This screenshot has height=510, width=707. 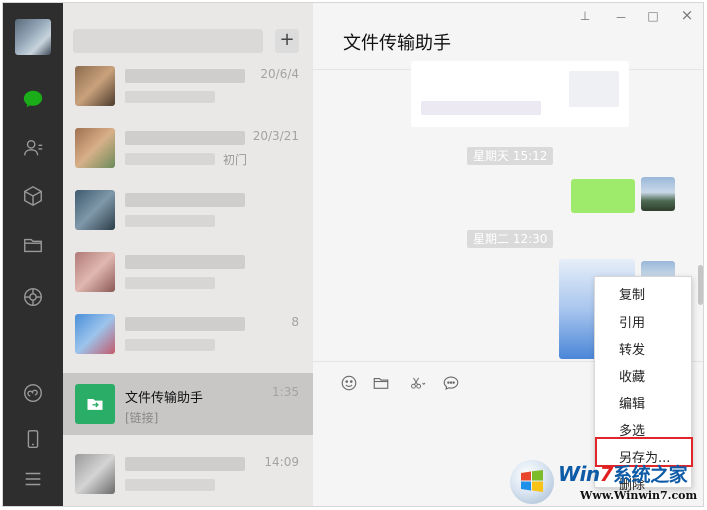 I want to click on maximize-button: □, so click(x=653, y=16).